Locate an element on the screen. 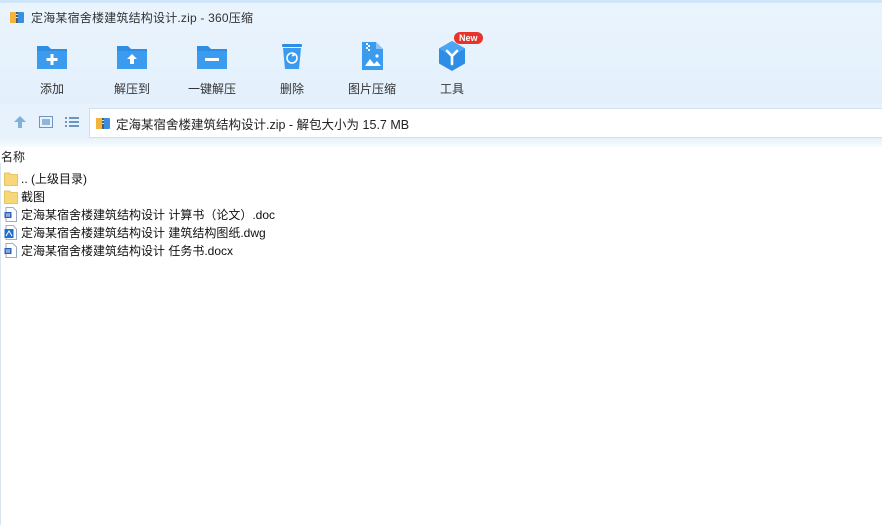 The image size is (882, 525). tools-label: 工具 is located at coordinates (451, 89).